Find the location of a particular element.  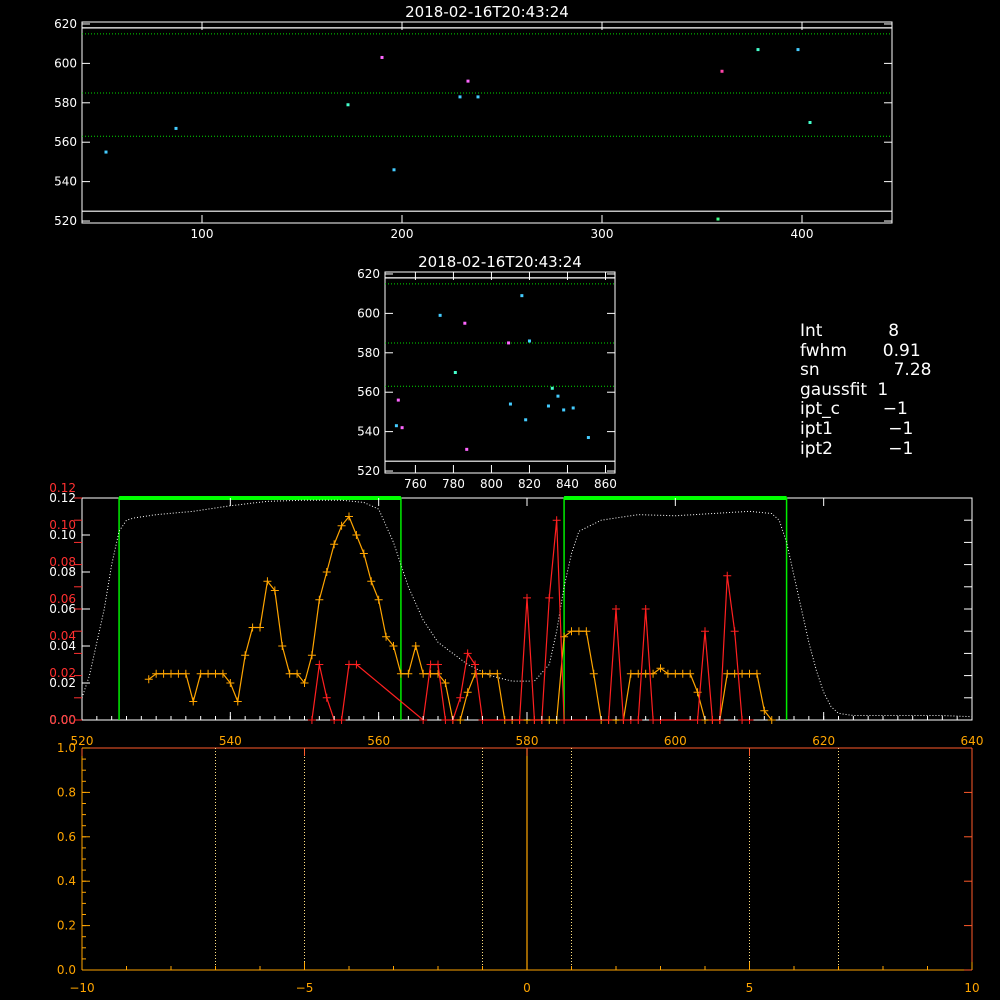

p3-series-red-line is located at coordinates (530, 621).